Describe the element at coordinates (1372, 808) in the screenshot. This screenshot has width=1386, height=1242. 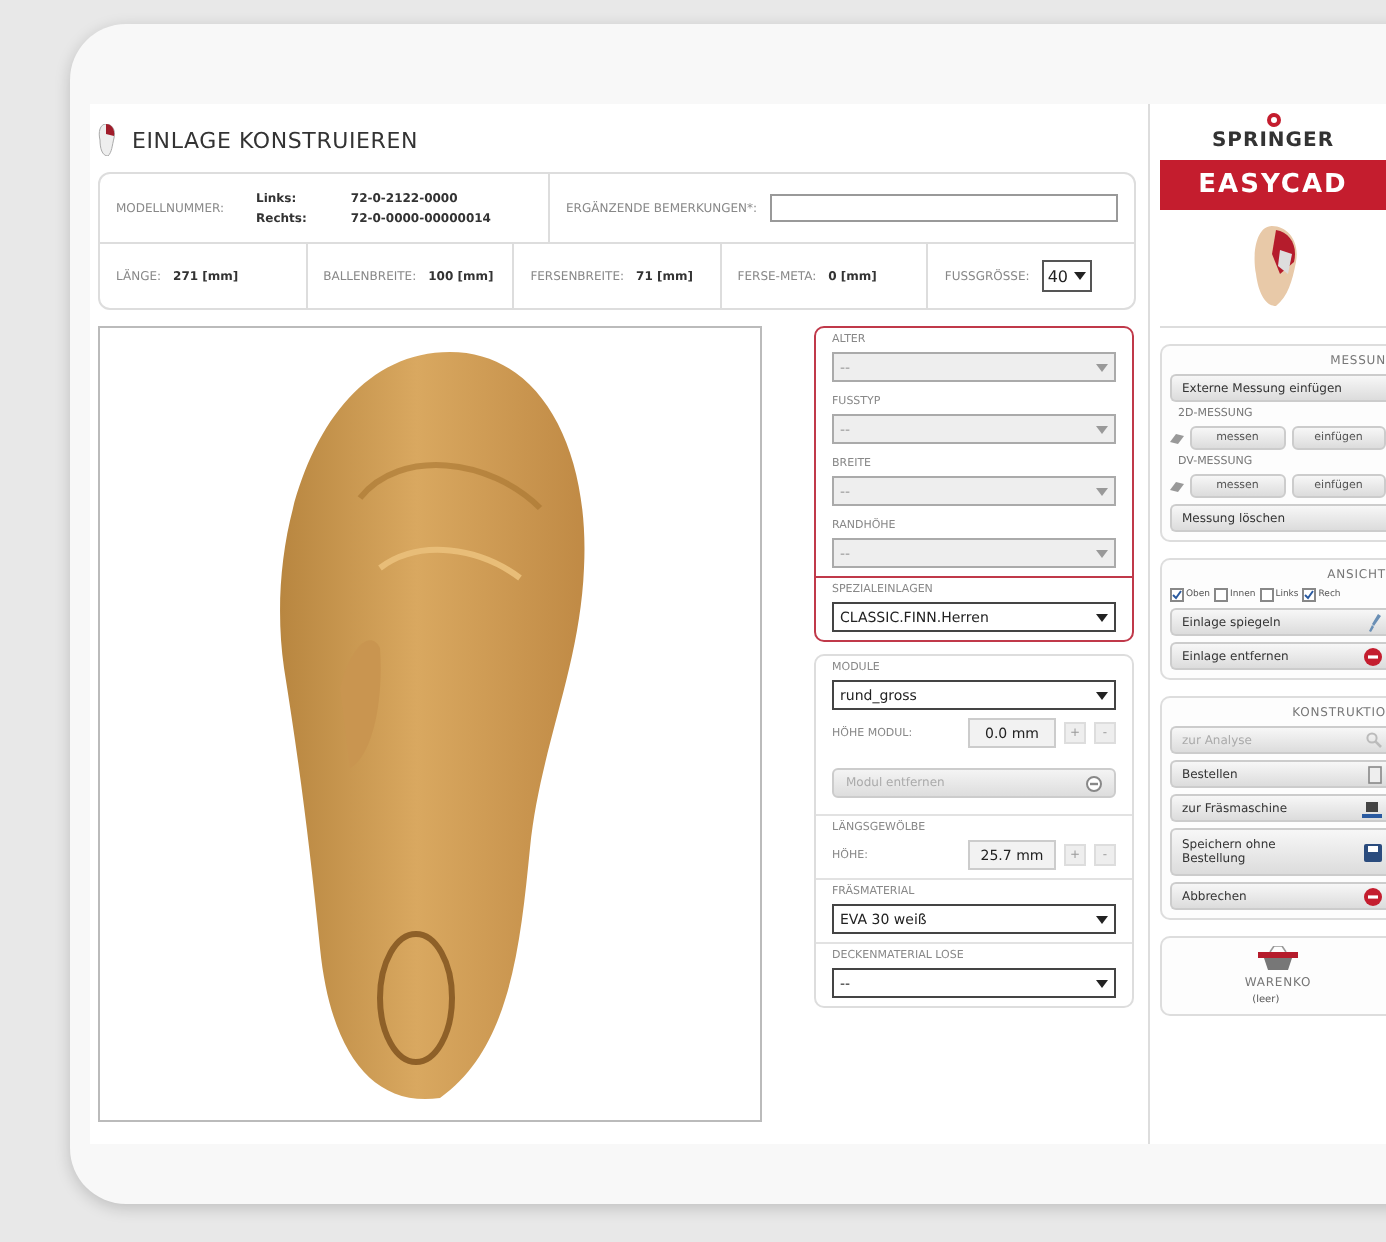
I see `machine-icon` at that location.